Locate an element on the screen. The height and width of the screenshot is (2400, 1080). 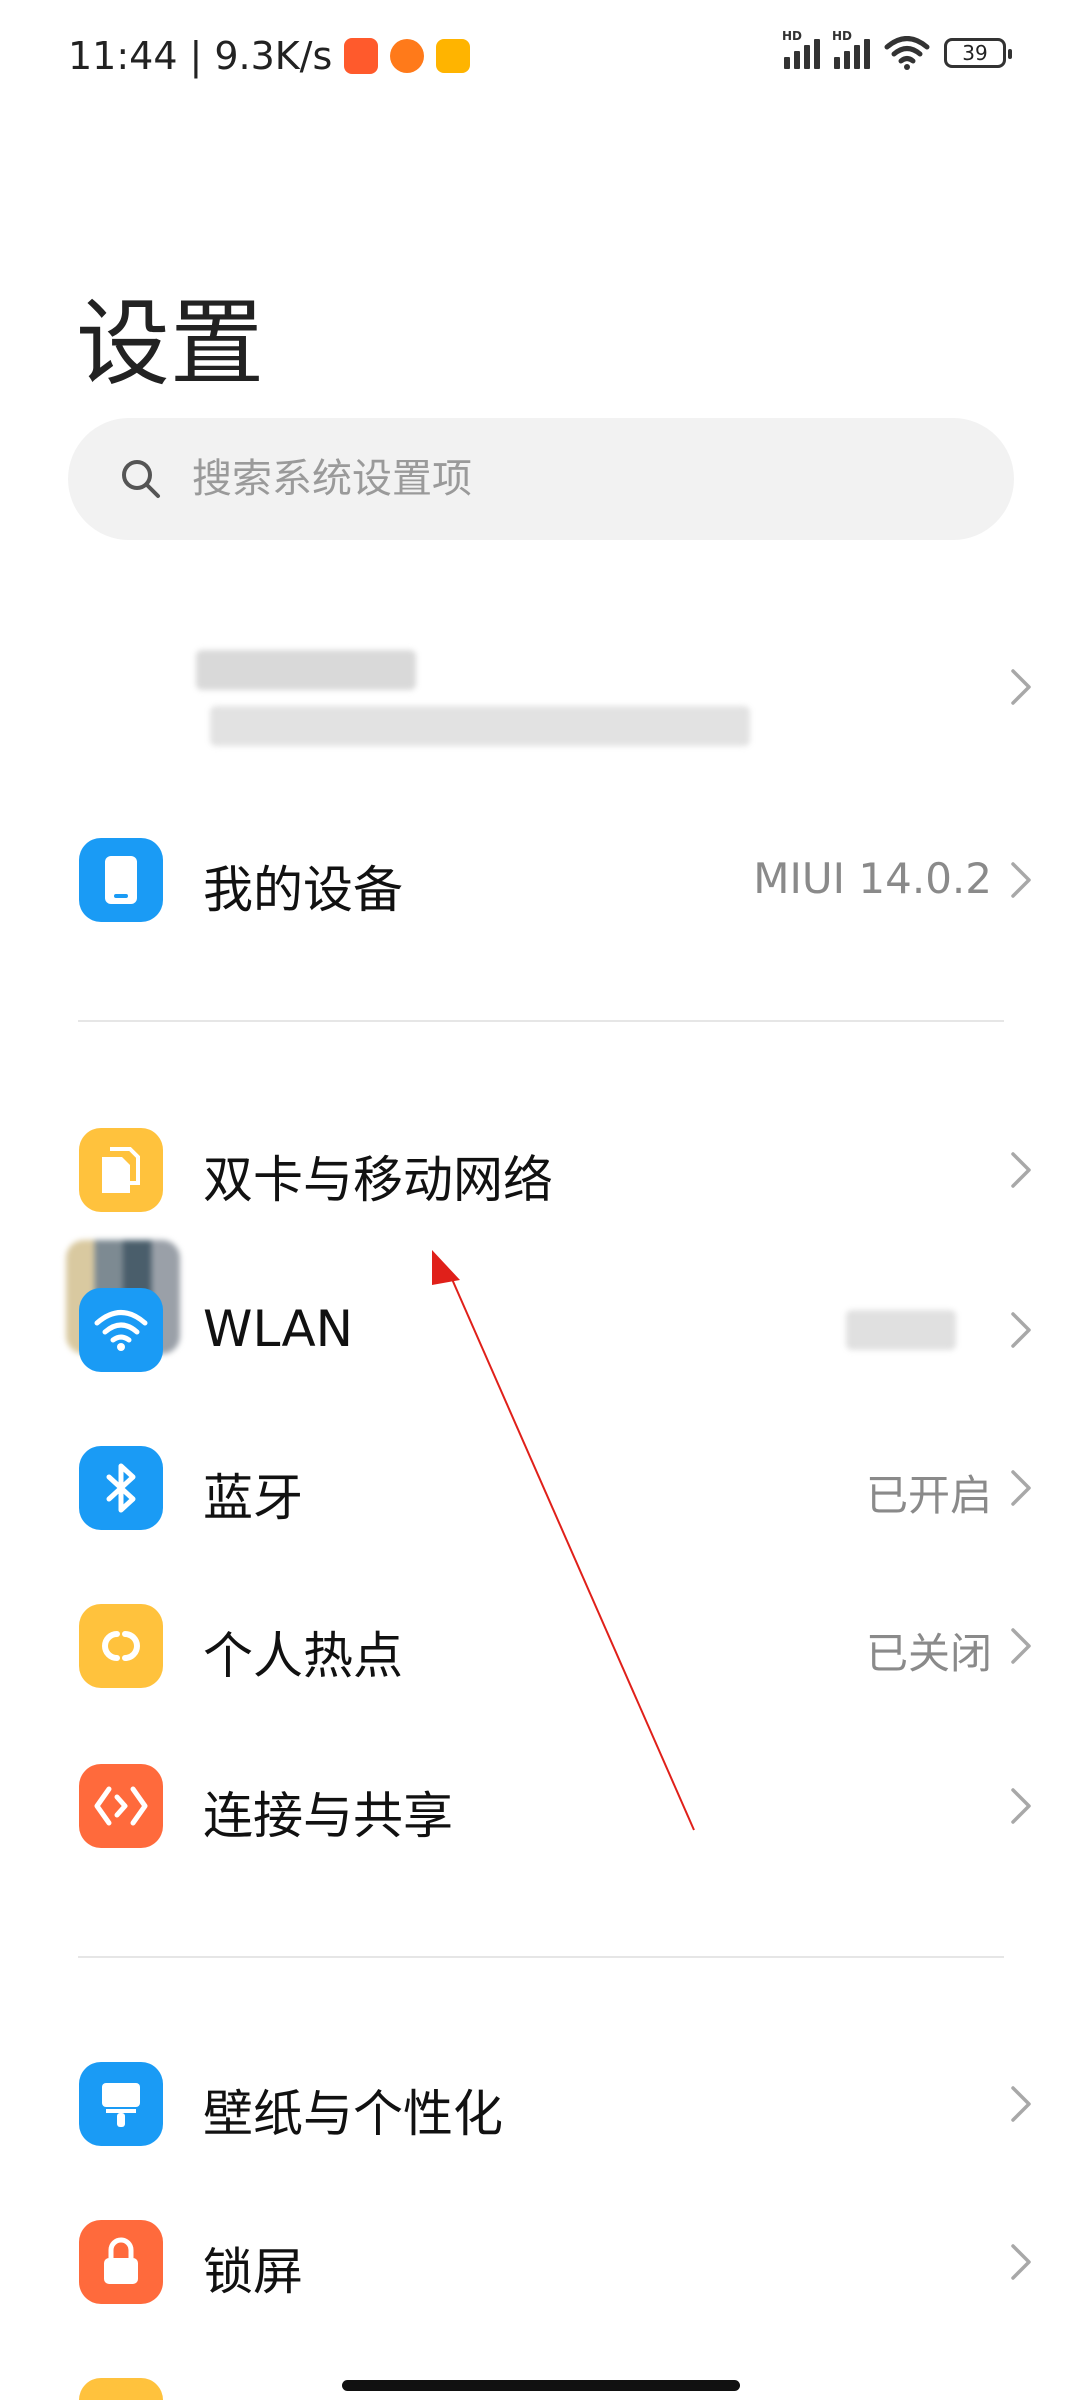
hd-label-1: HD is located at coordinates (792, 36).